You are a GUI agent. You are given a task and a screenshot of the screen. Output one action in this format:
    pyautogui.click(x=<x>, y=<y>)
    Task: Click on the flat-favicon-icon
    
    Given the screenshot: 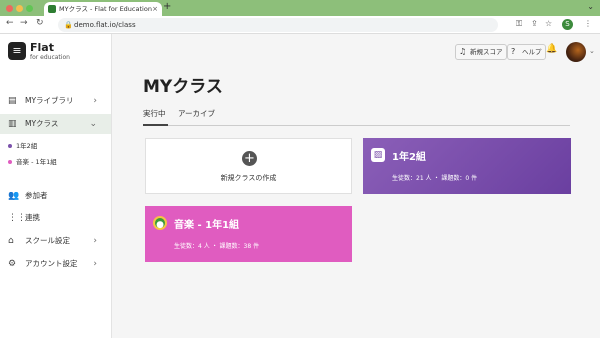 What is the action you would take?
    pyautogui.click(x=52, y=9)
    